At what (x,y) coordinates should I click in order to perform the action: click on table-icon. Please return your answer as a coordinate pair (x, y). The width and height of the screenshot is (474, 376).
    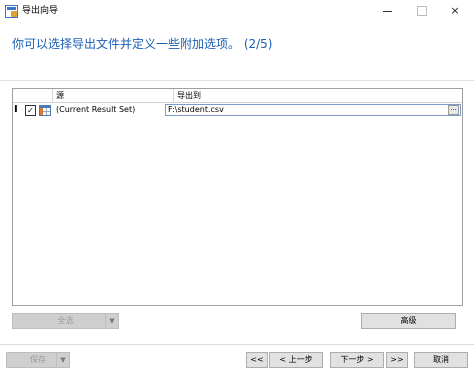
    Looking at the image, I should click on (45, 110).